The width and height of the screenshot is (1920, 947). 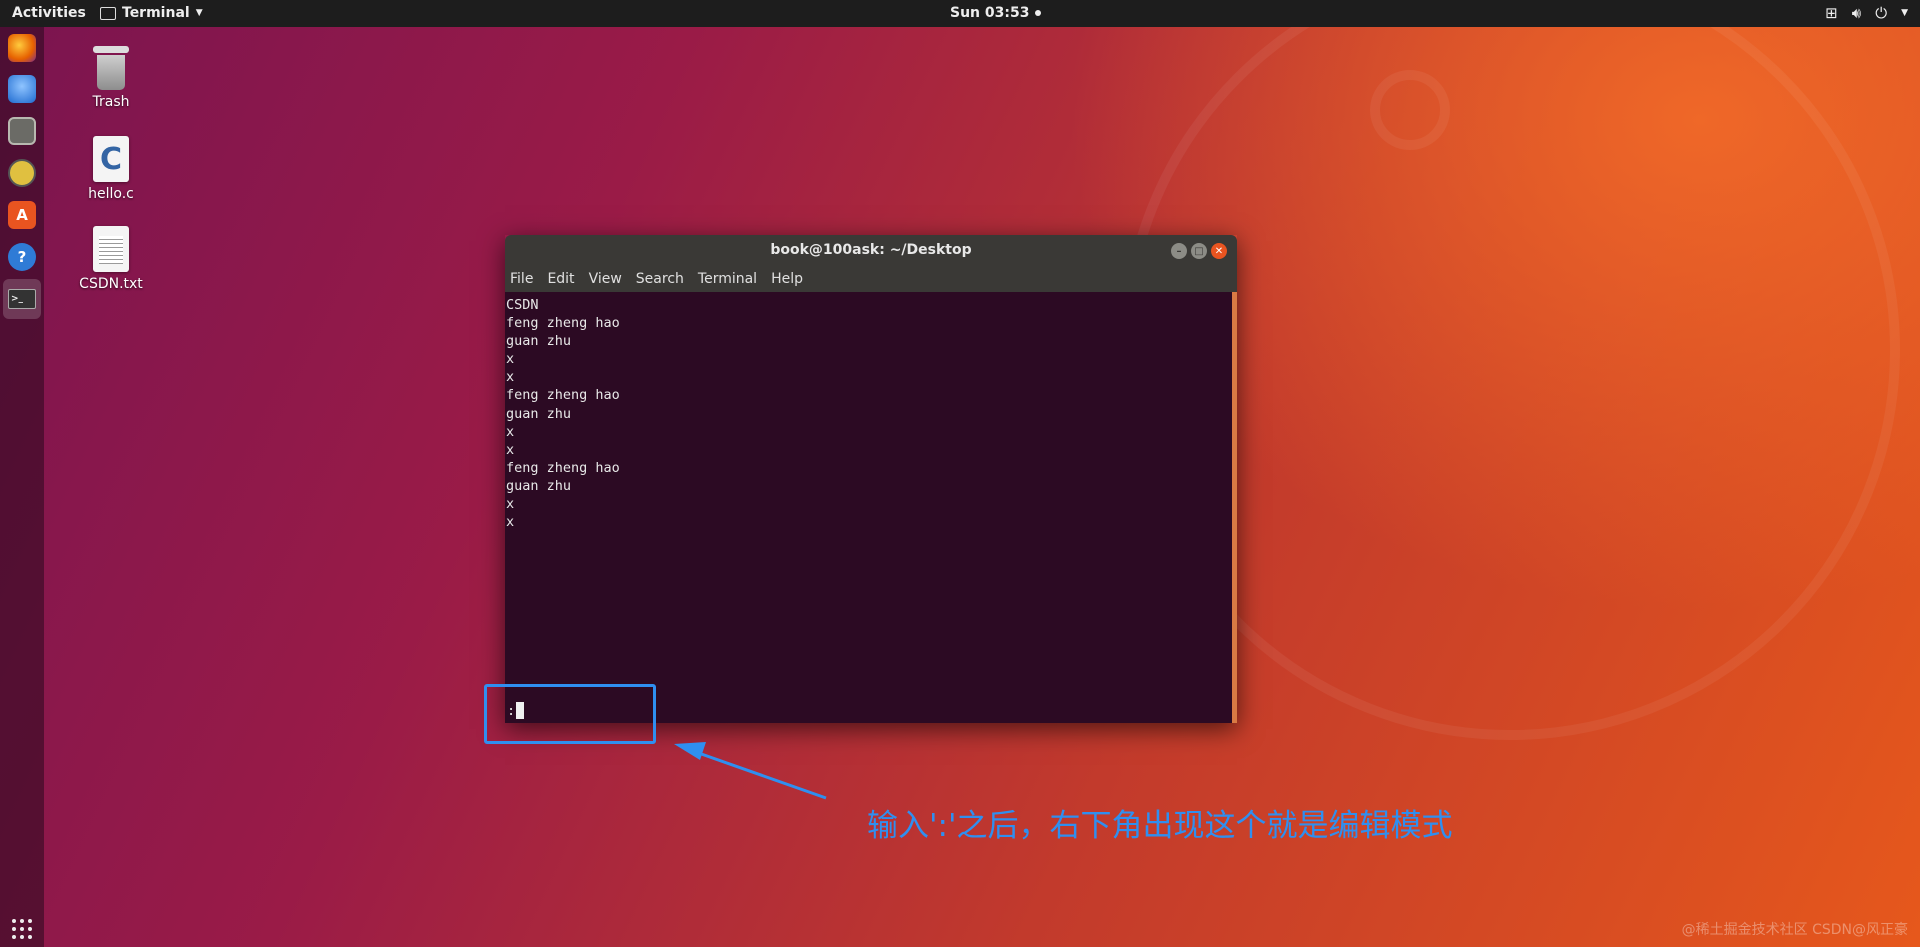 What do you see at coordinates (1794, 930) in the screenshot?
I see `watermark: @稀土掘金技术社区 CSDN@风正豪` at bounding box center [1794, 930].